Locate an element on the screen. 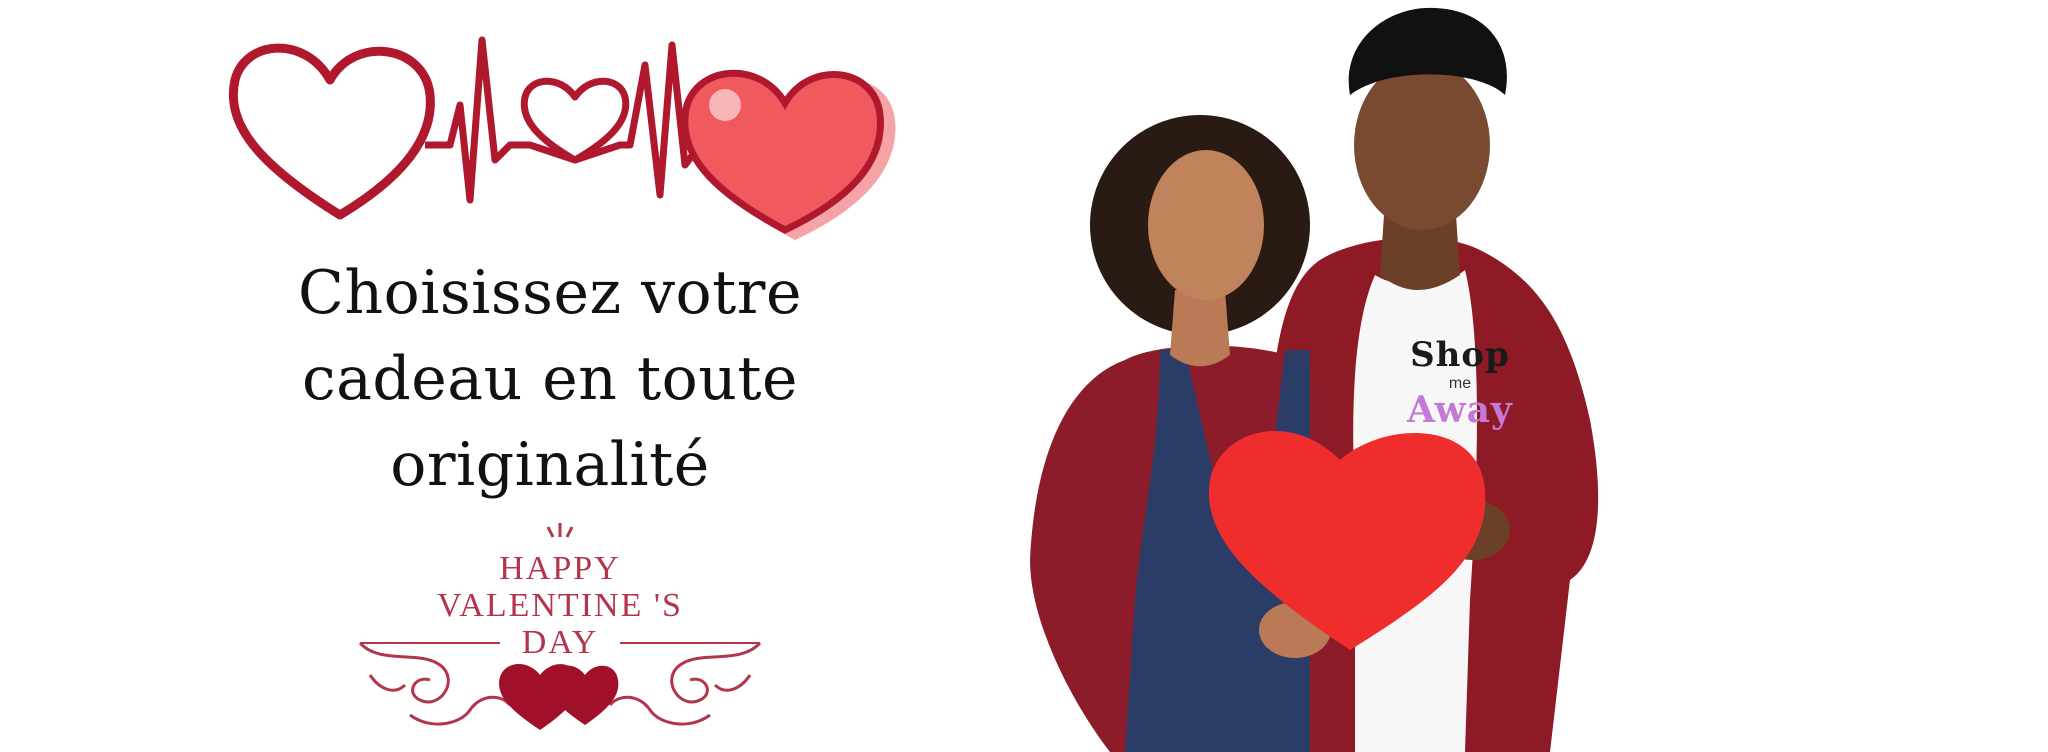 The width and height of the screenshot is (2048, 752). brand-away-text: Away is located at coordinates (1460, 410).